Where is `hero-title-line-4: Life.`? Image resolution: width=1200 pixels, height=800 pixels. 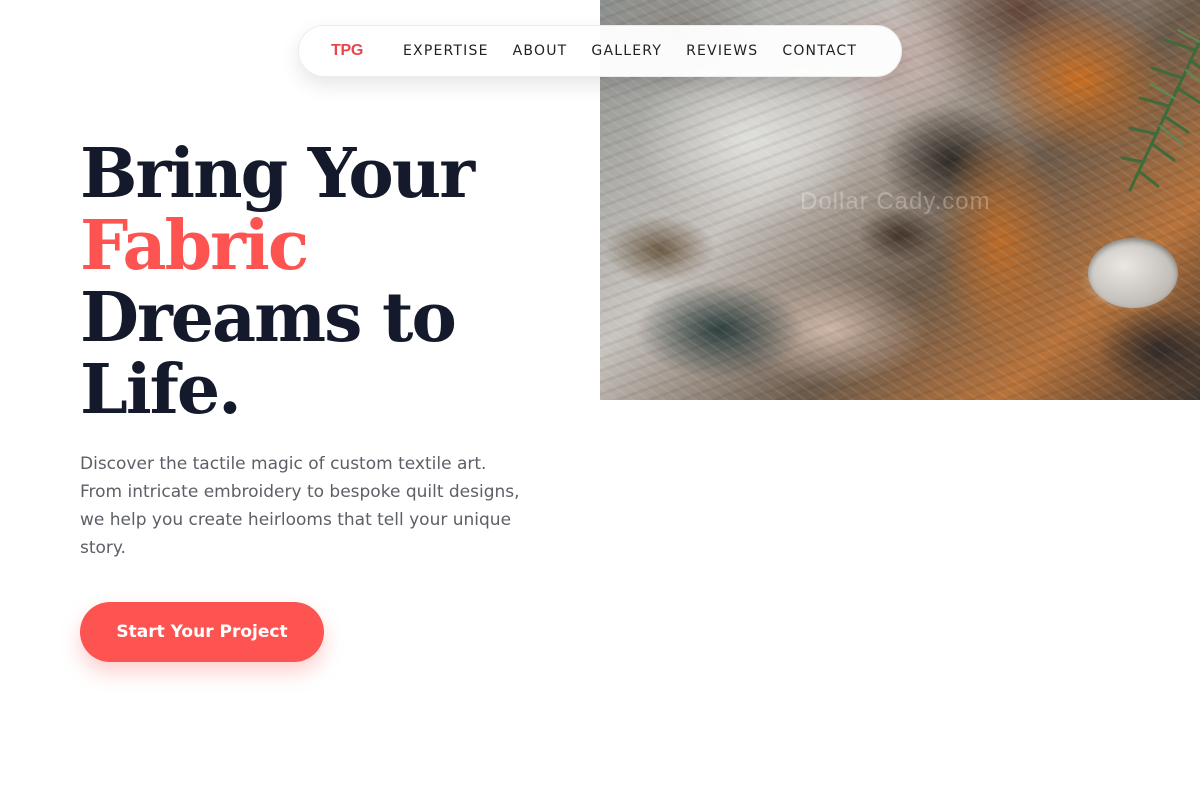 hero-title-line-4: Life. is located at coordinates (161, 390).